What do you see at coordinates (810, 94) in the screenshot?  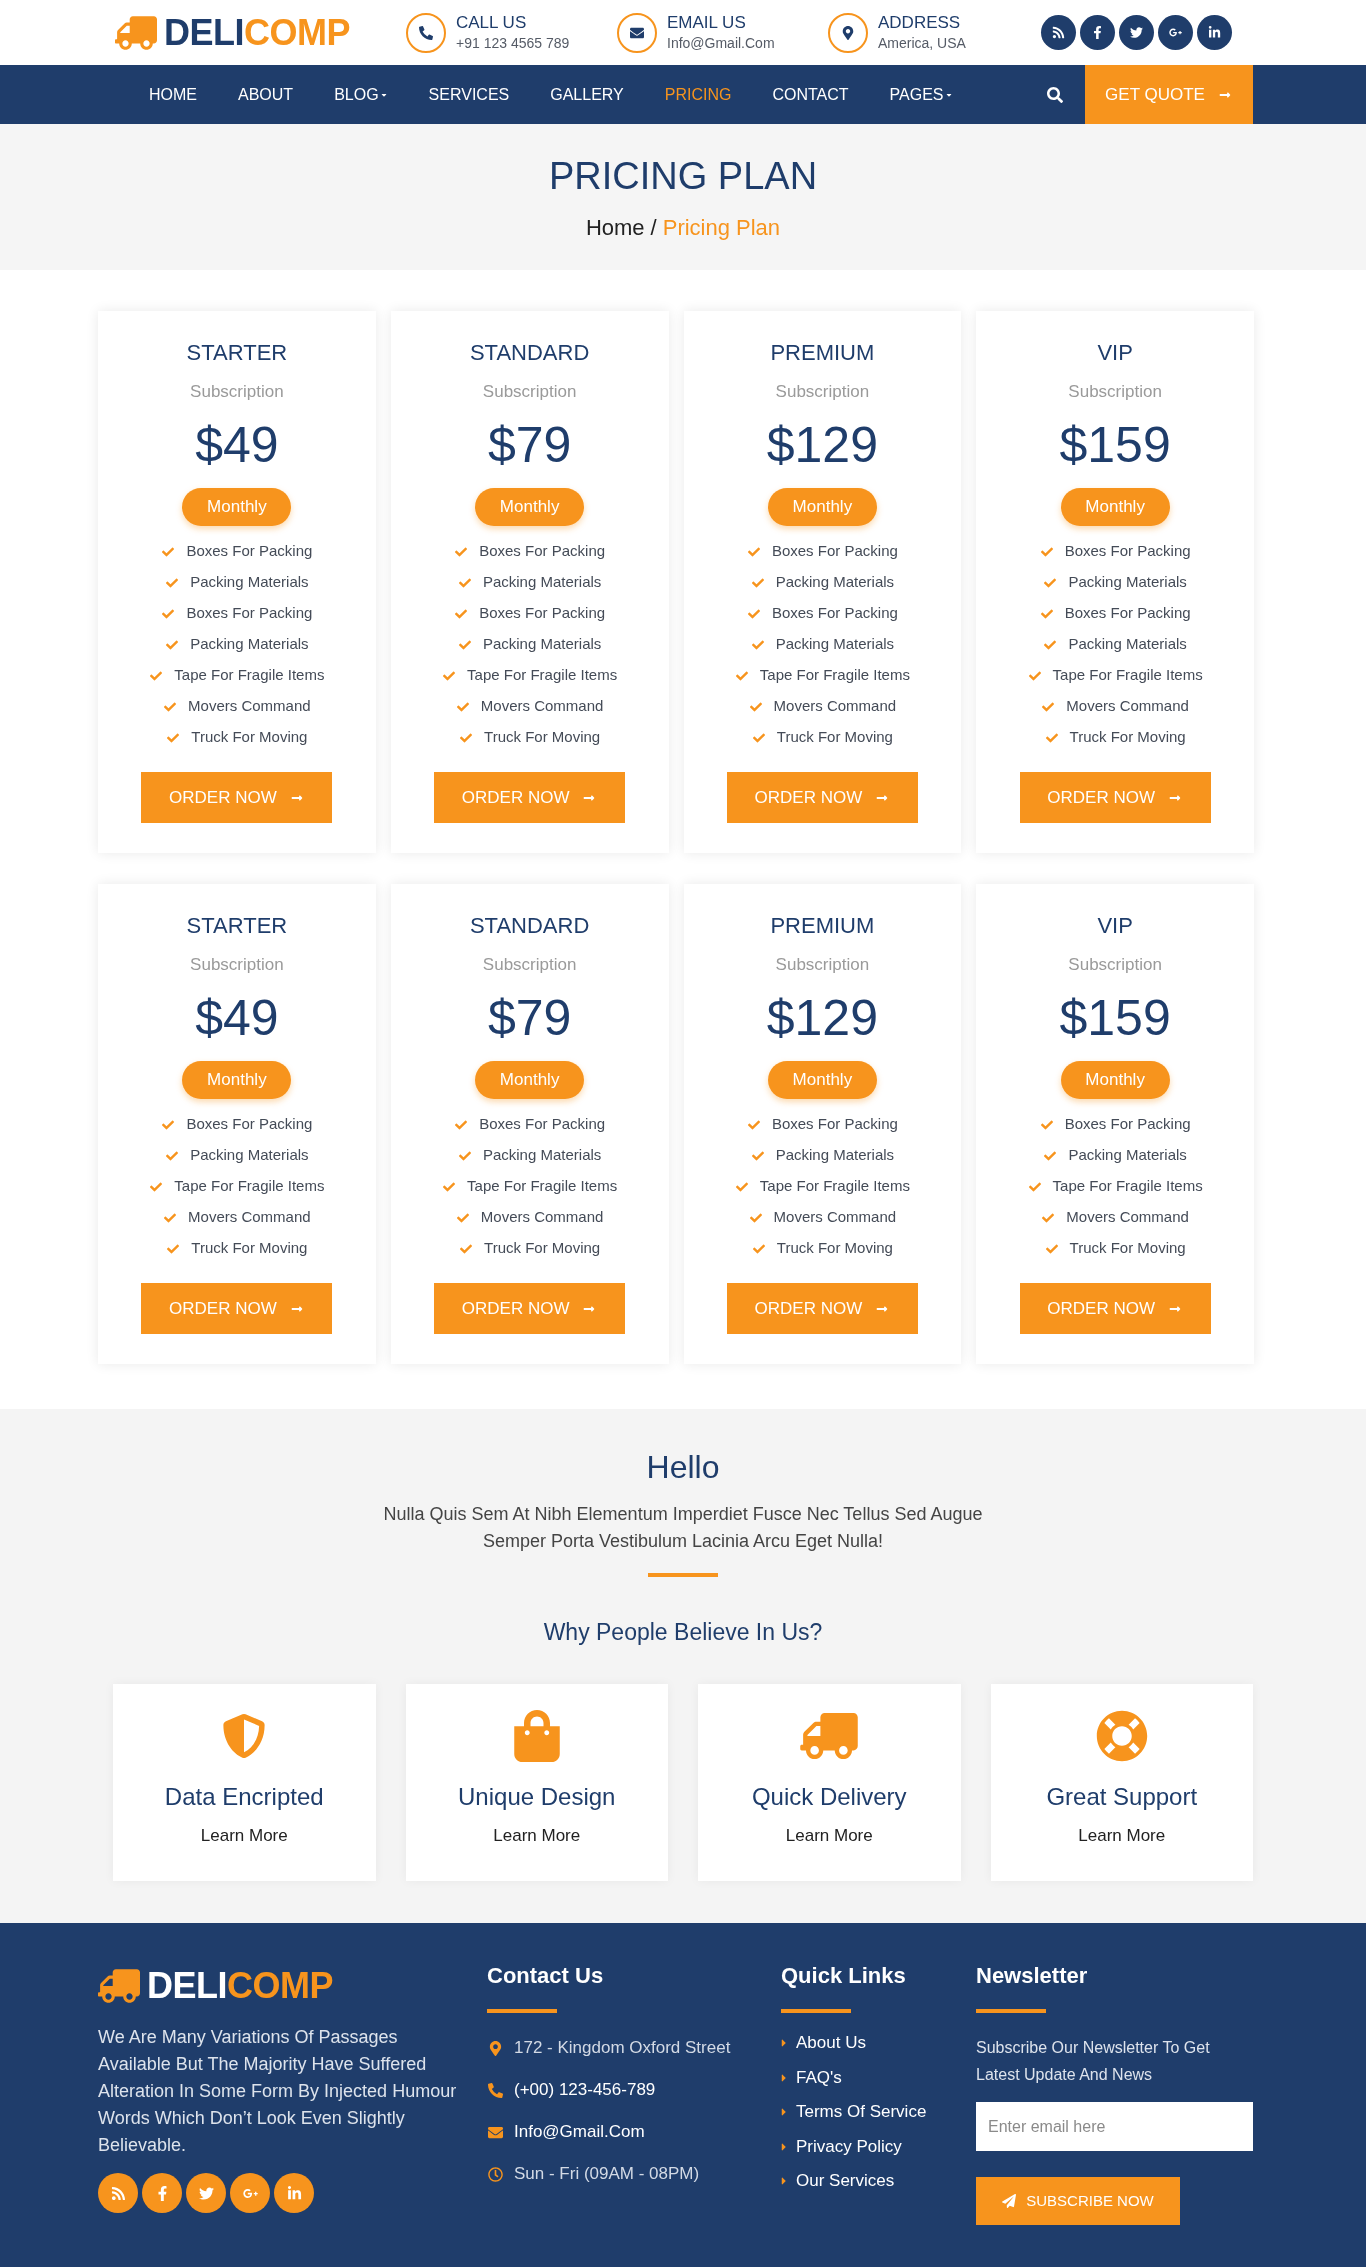 I see `nav-link: CONTACT` at bounding box center [810, 94].